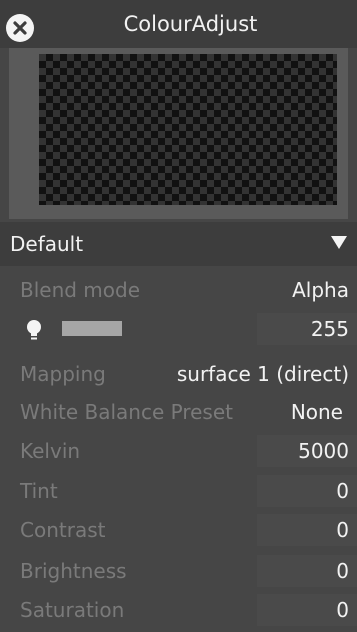 The height and width of the screenshot is (632, 357). Describe the element at coordinates (317, 412) in the screenshot. I see `white-balance-select: None` at that location.